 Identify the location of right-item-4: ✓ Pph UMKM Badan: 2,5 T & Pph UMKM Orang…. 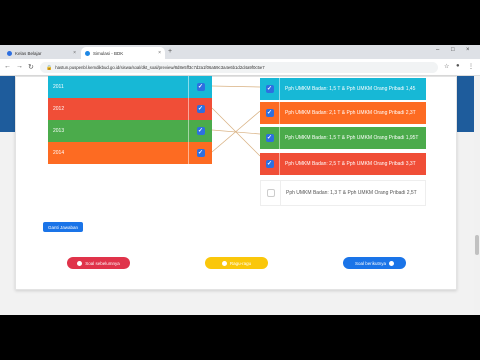
(343, 164).